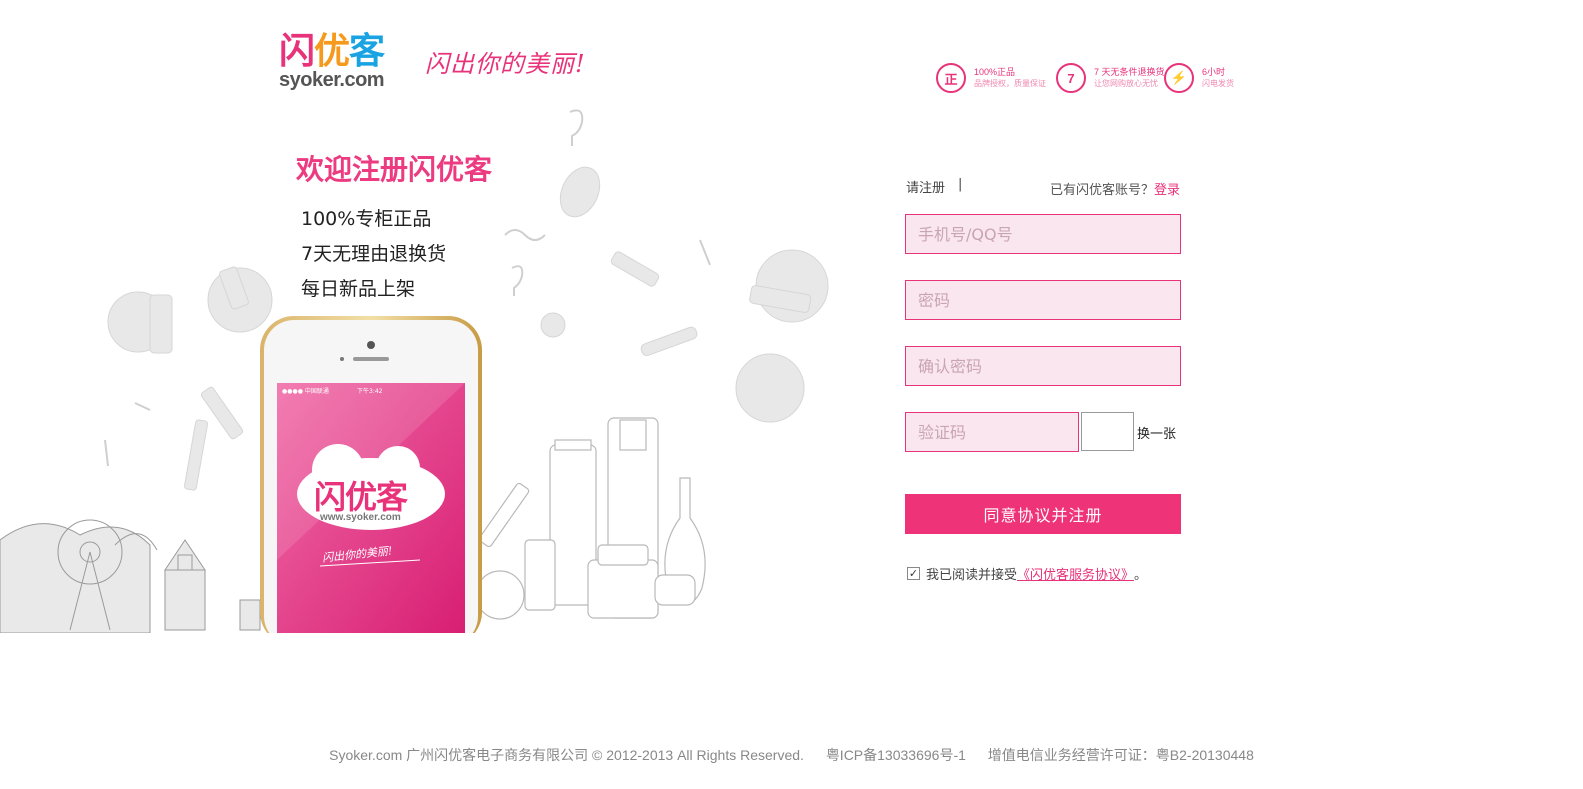 This screenshot has width=1583, height=789. Describe the element at coordinates (1101, 190) in the screenshot. I see `have-account-text: 已有闪优客账号？` at that location.